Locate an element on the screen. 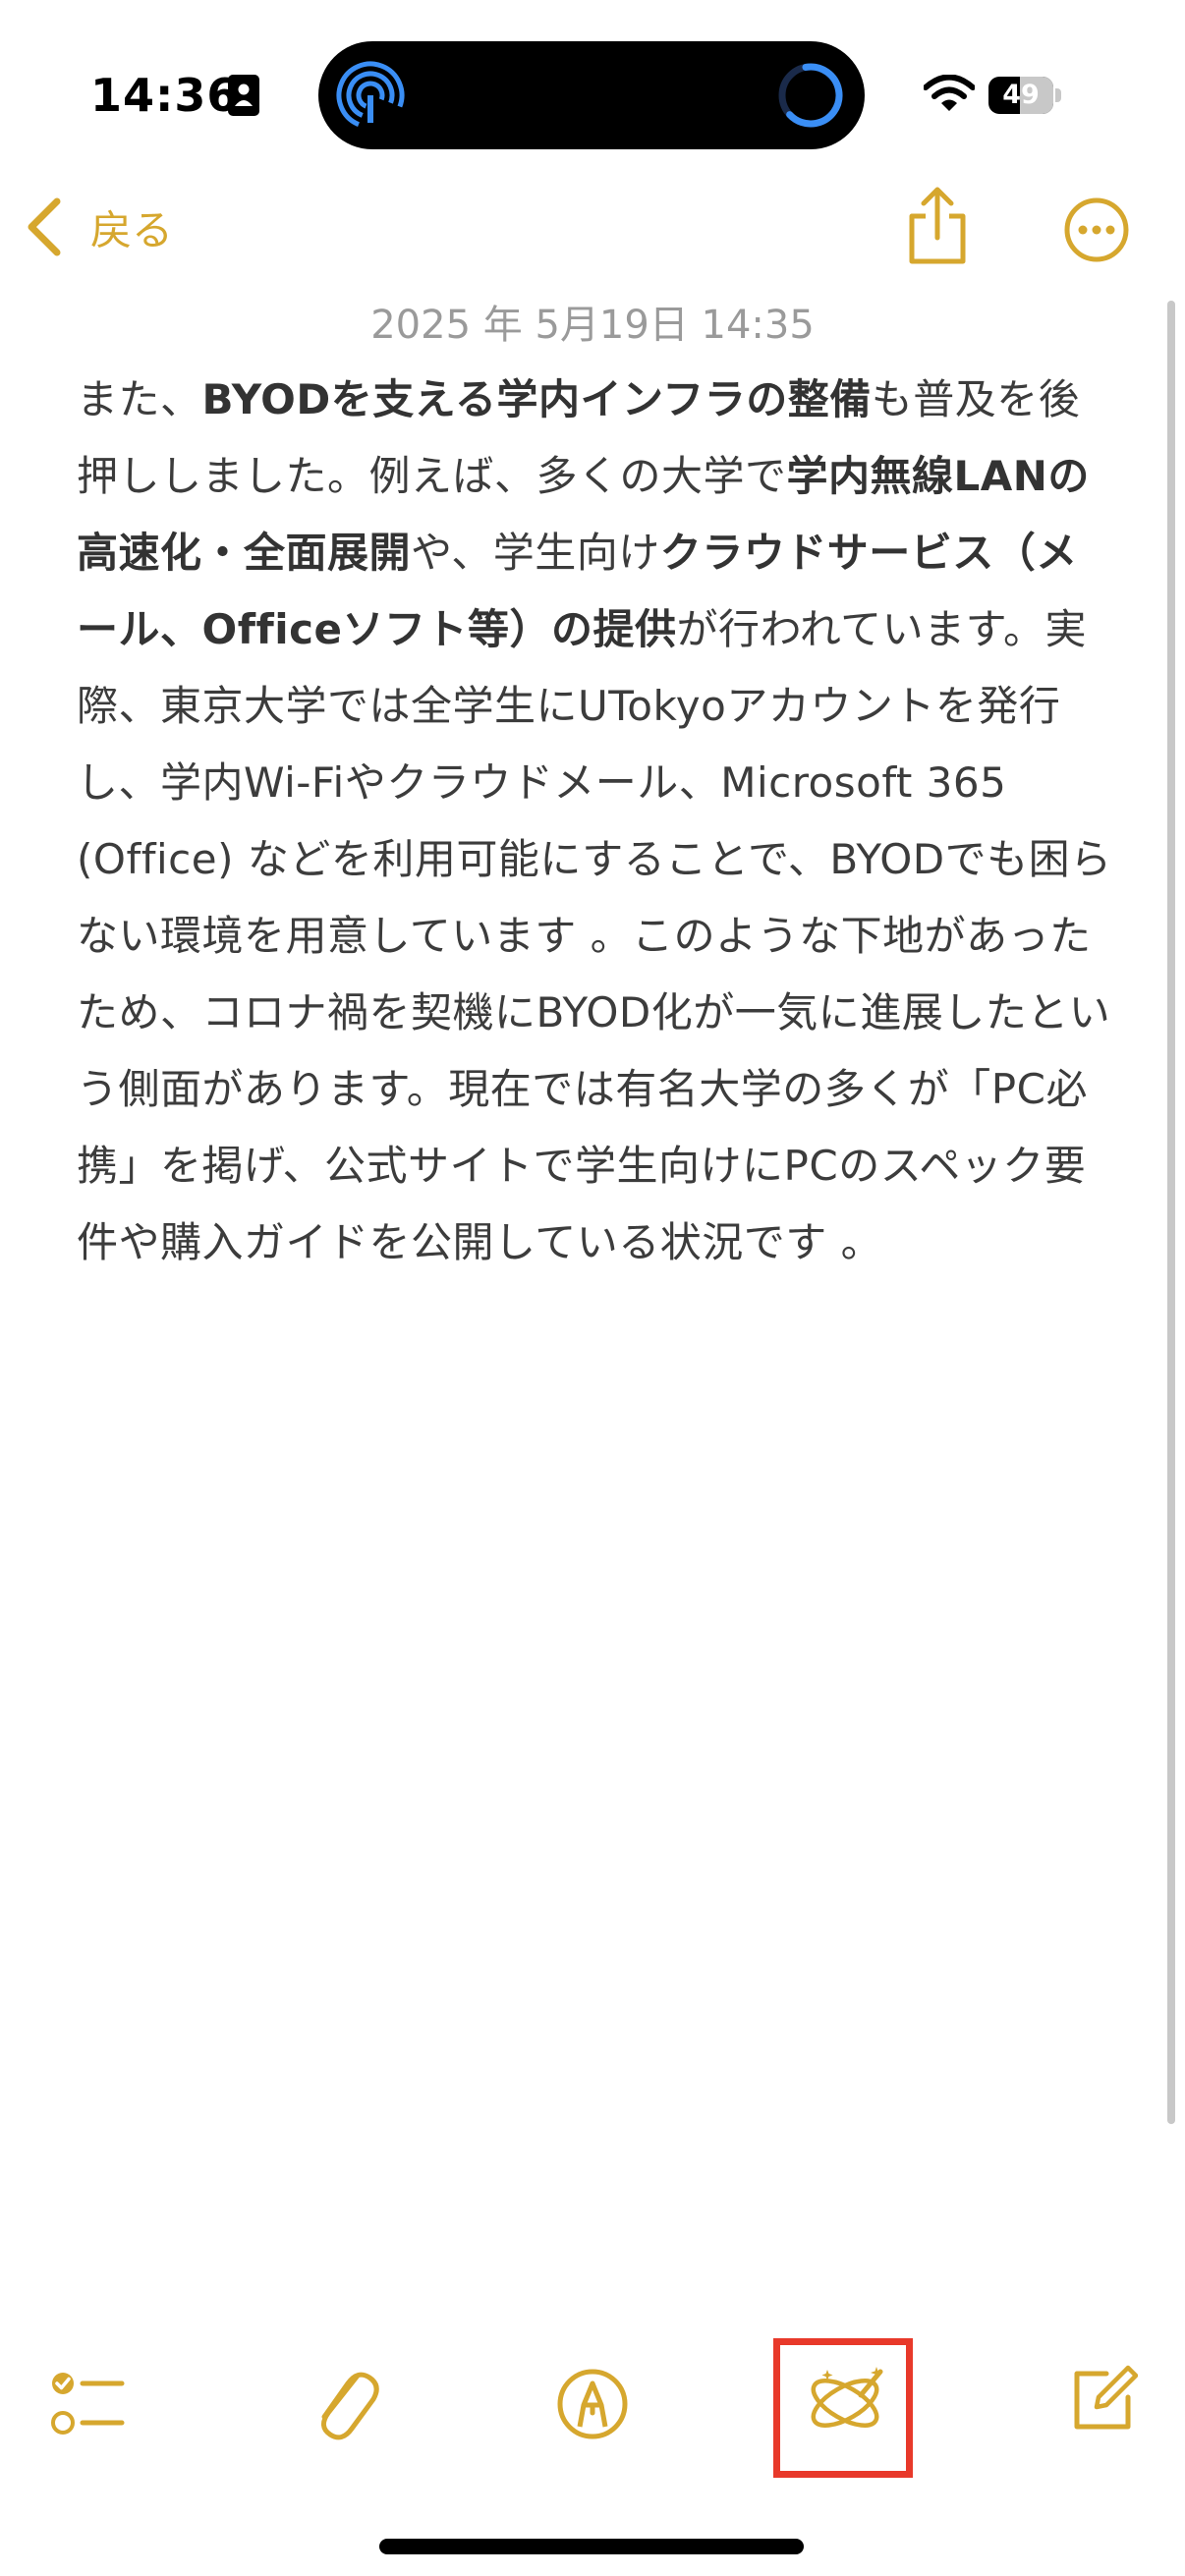  back-button: 戻る is located at coordinates (99, 227).